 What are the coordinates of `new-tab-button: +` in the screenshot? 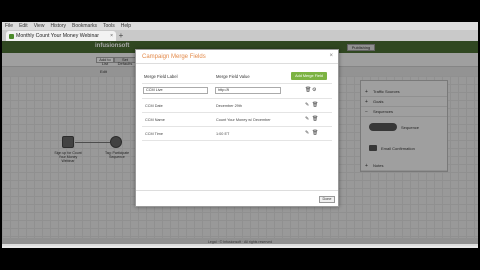 It's located at (121, 36).